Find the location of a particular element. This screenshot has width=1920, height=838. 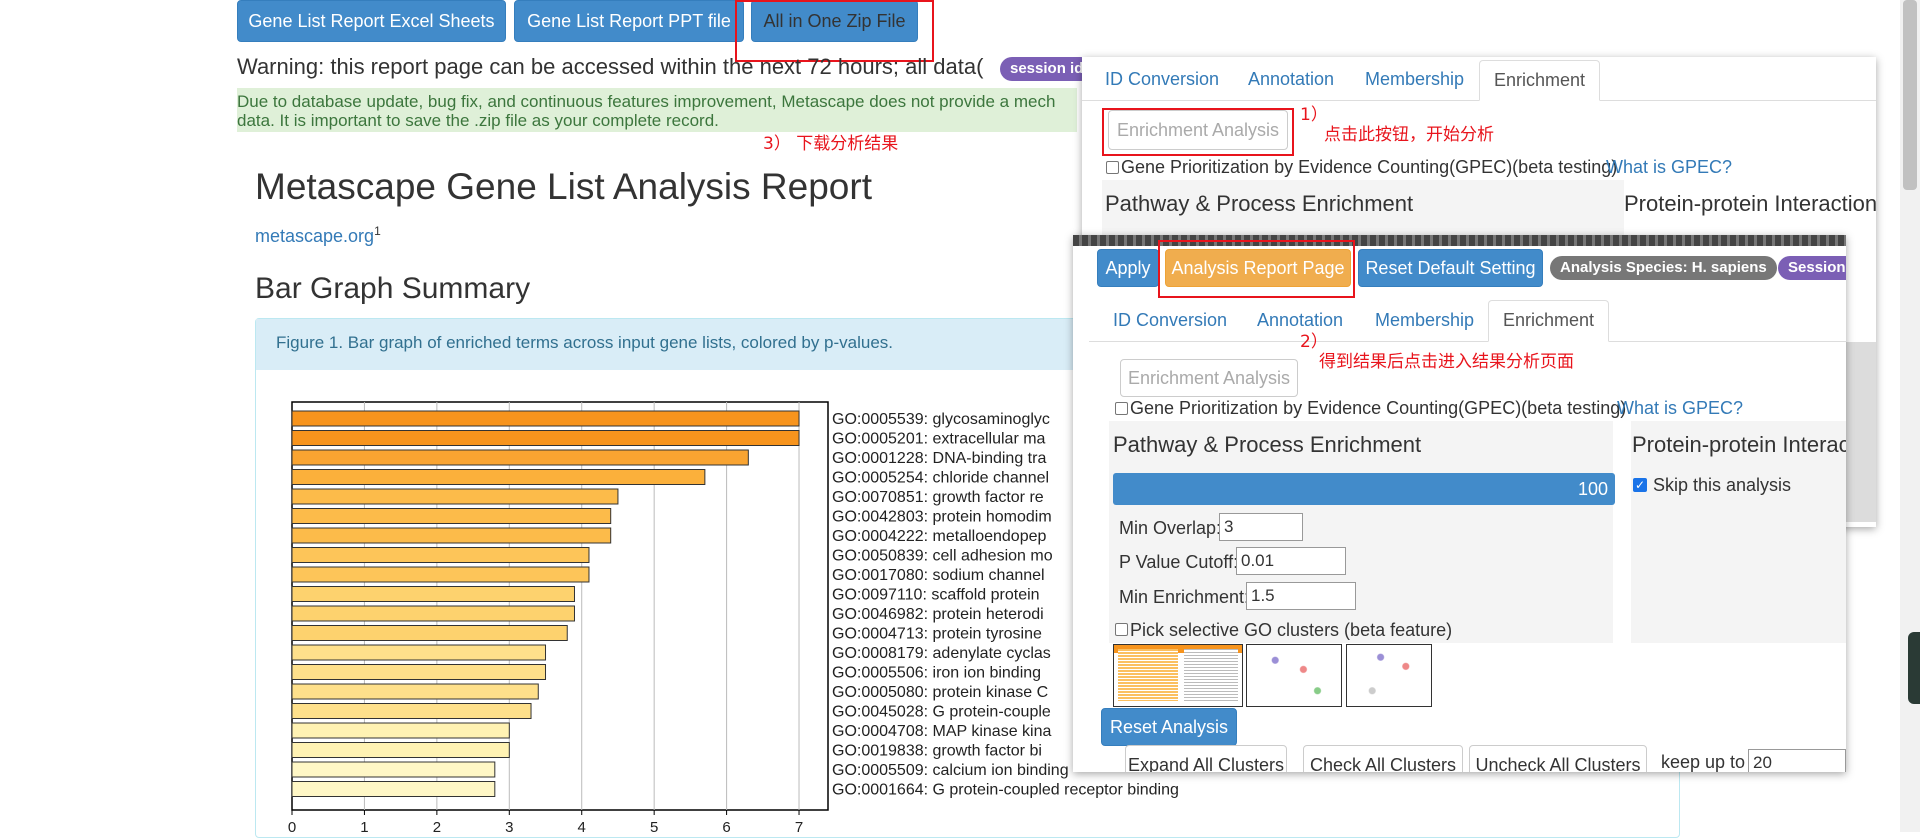

side-widget is located at coordinates (1914, 668).